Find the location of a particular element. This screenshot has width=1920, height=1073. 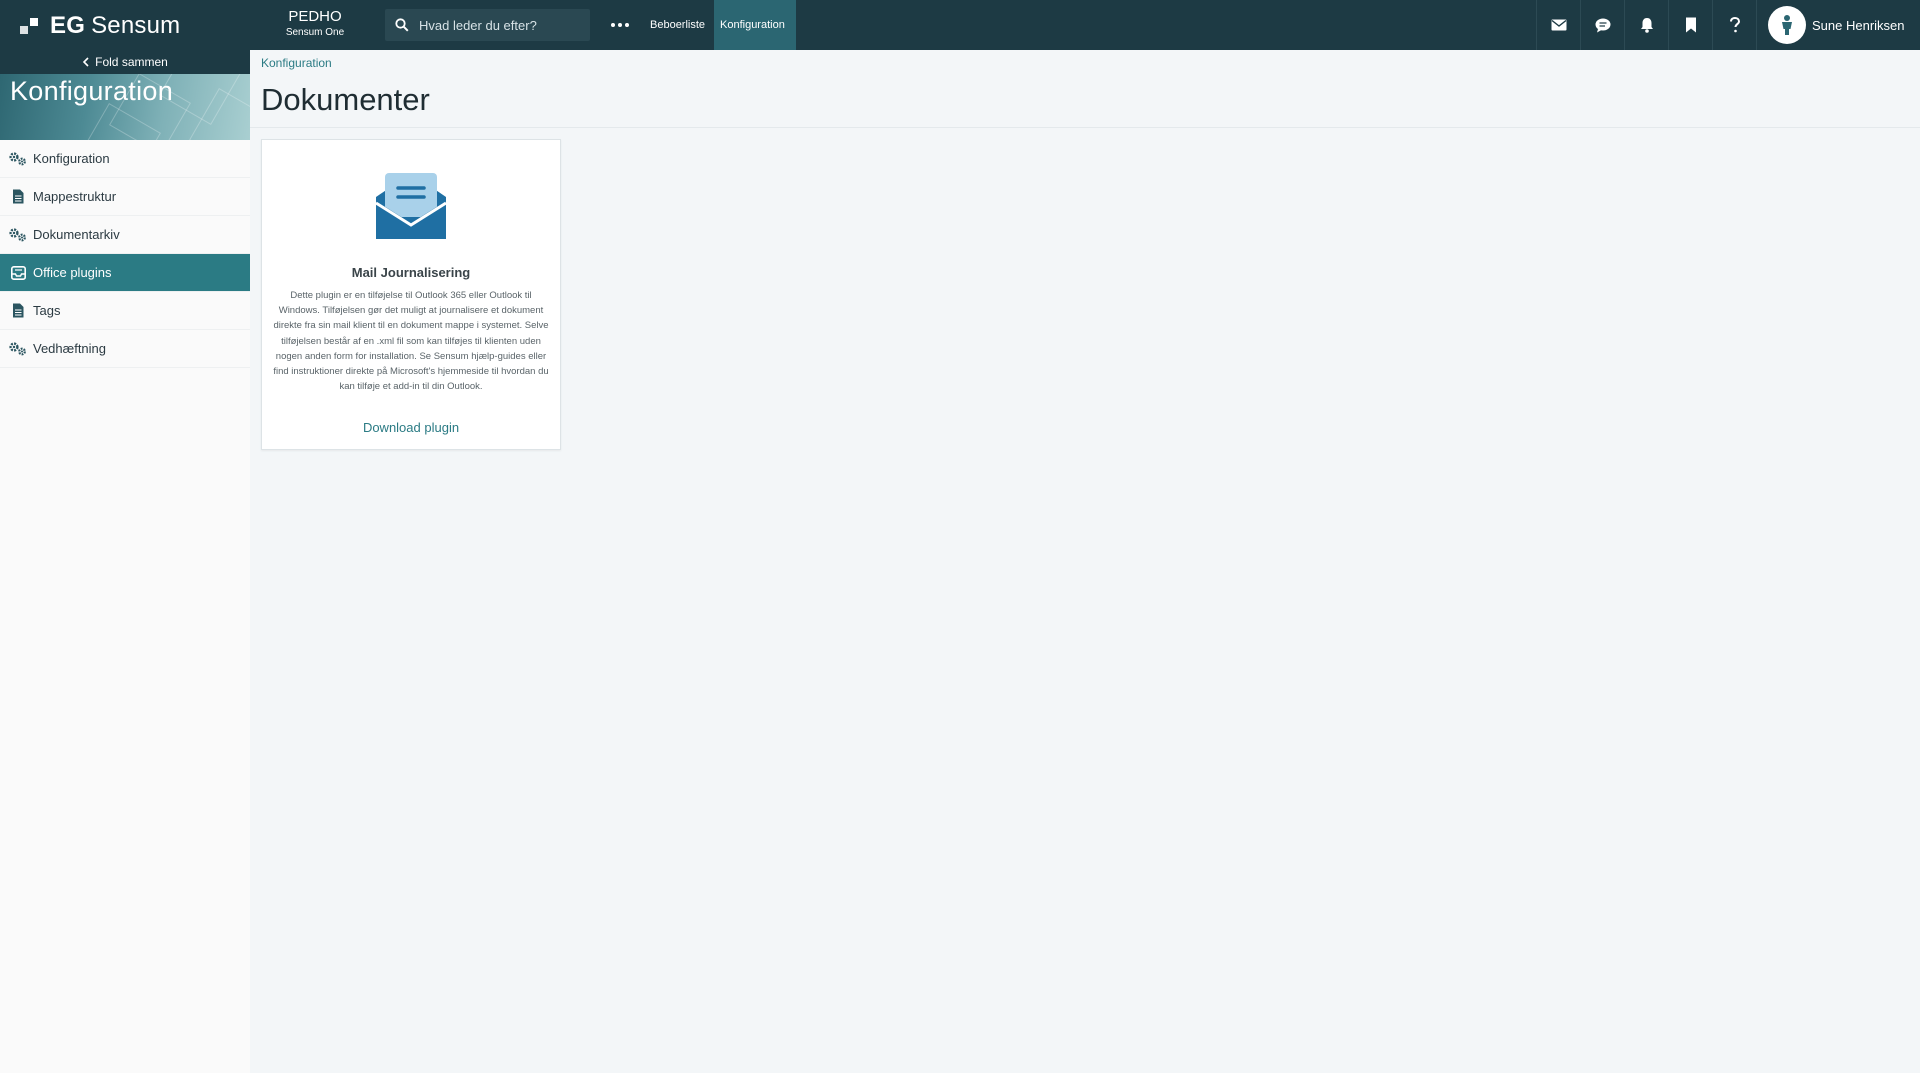

download-plugin-link: Download plugin is located at coordinates (411, 427).